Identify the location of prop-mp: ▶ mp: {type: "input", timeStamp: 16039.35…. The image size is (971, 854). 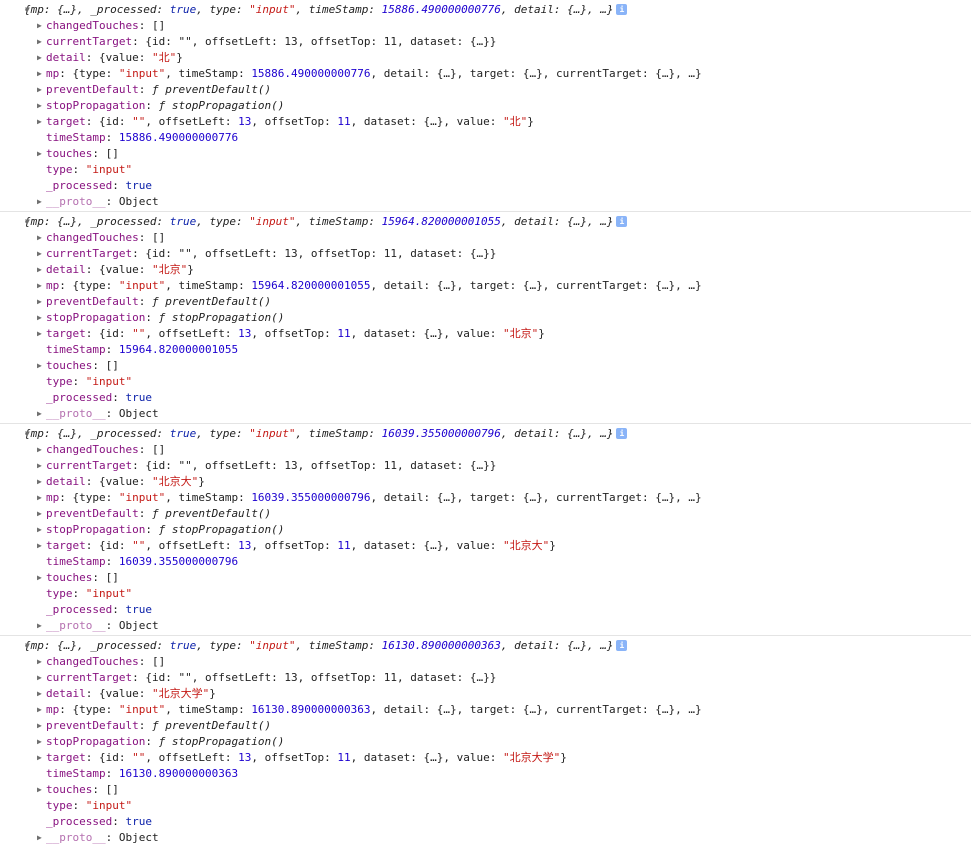
(485, 498).